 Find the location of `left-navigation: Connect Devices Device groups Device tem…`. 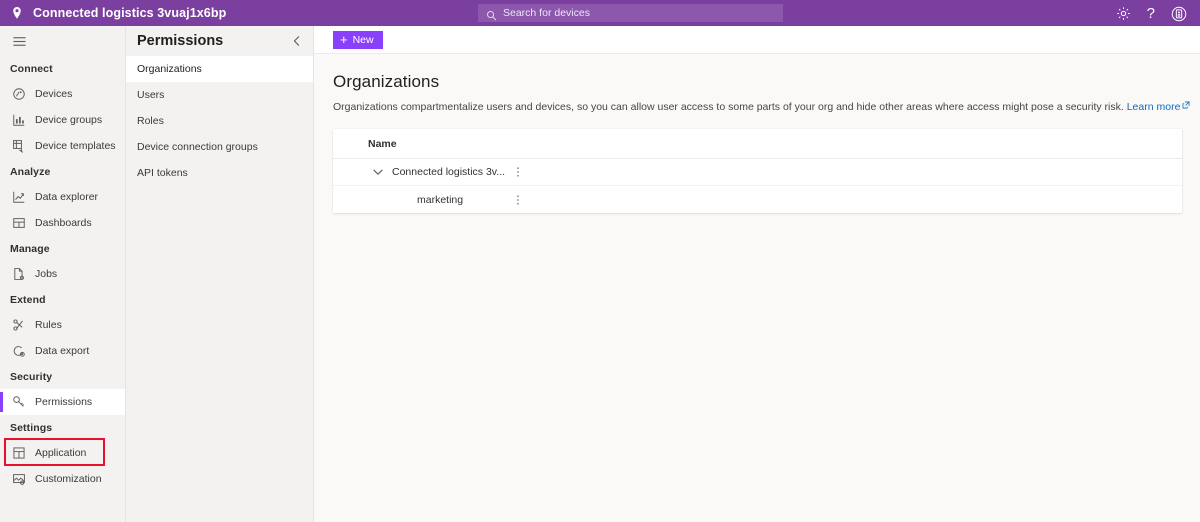

left-navigation: Connect Devices Device groups Device tem… is located at coordinates (63, 274).